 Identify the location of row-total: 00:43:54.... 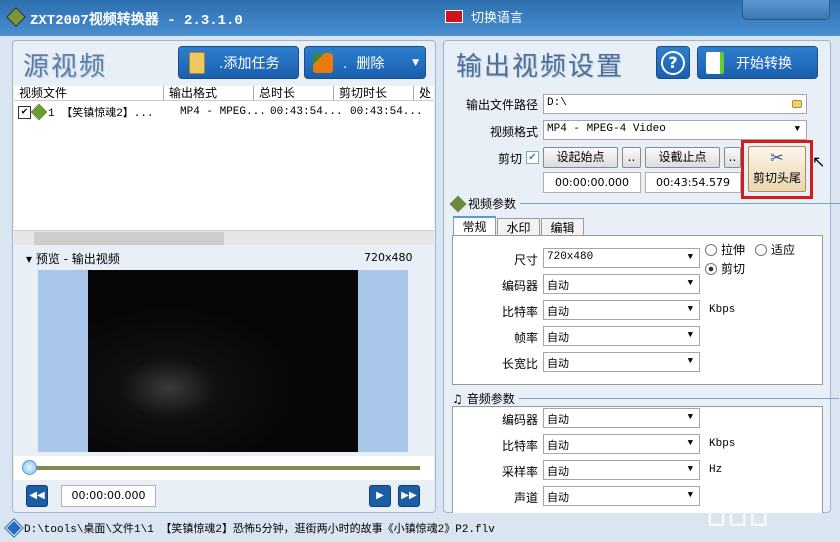
(306, 112).